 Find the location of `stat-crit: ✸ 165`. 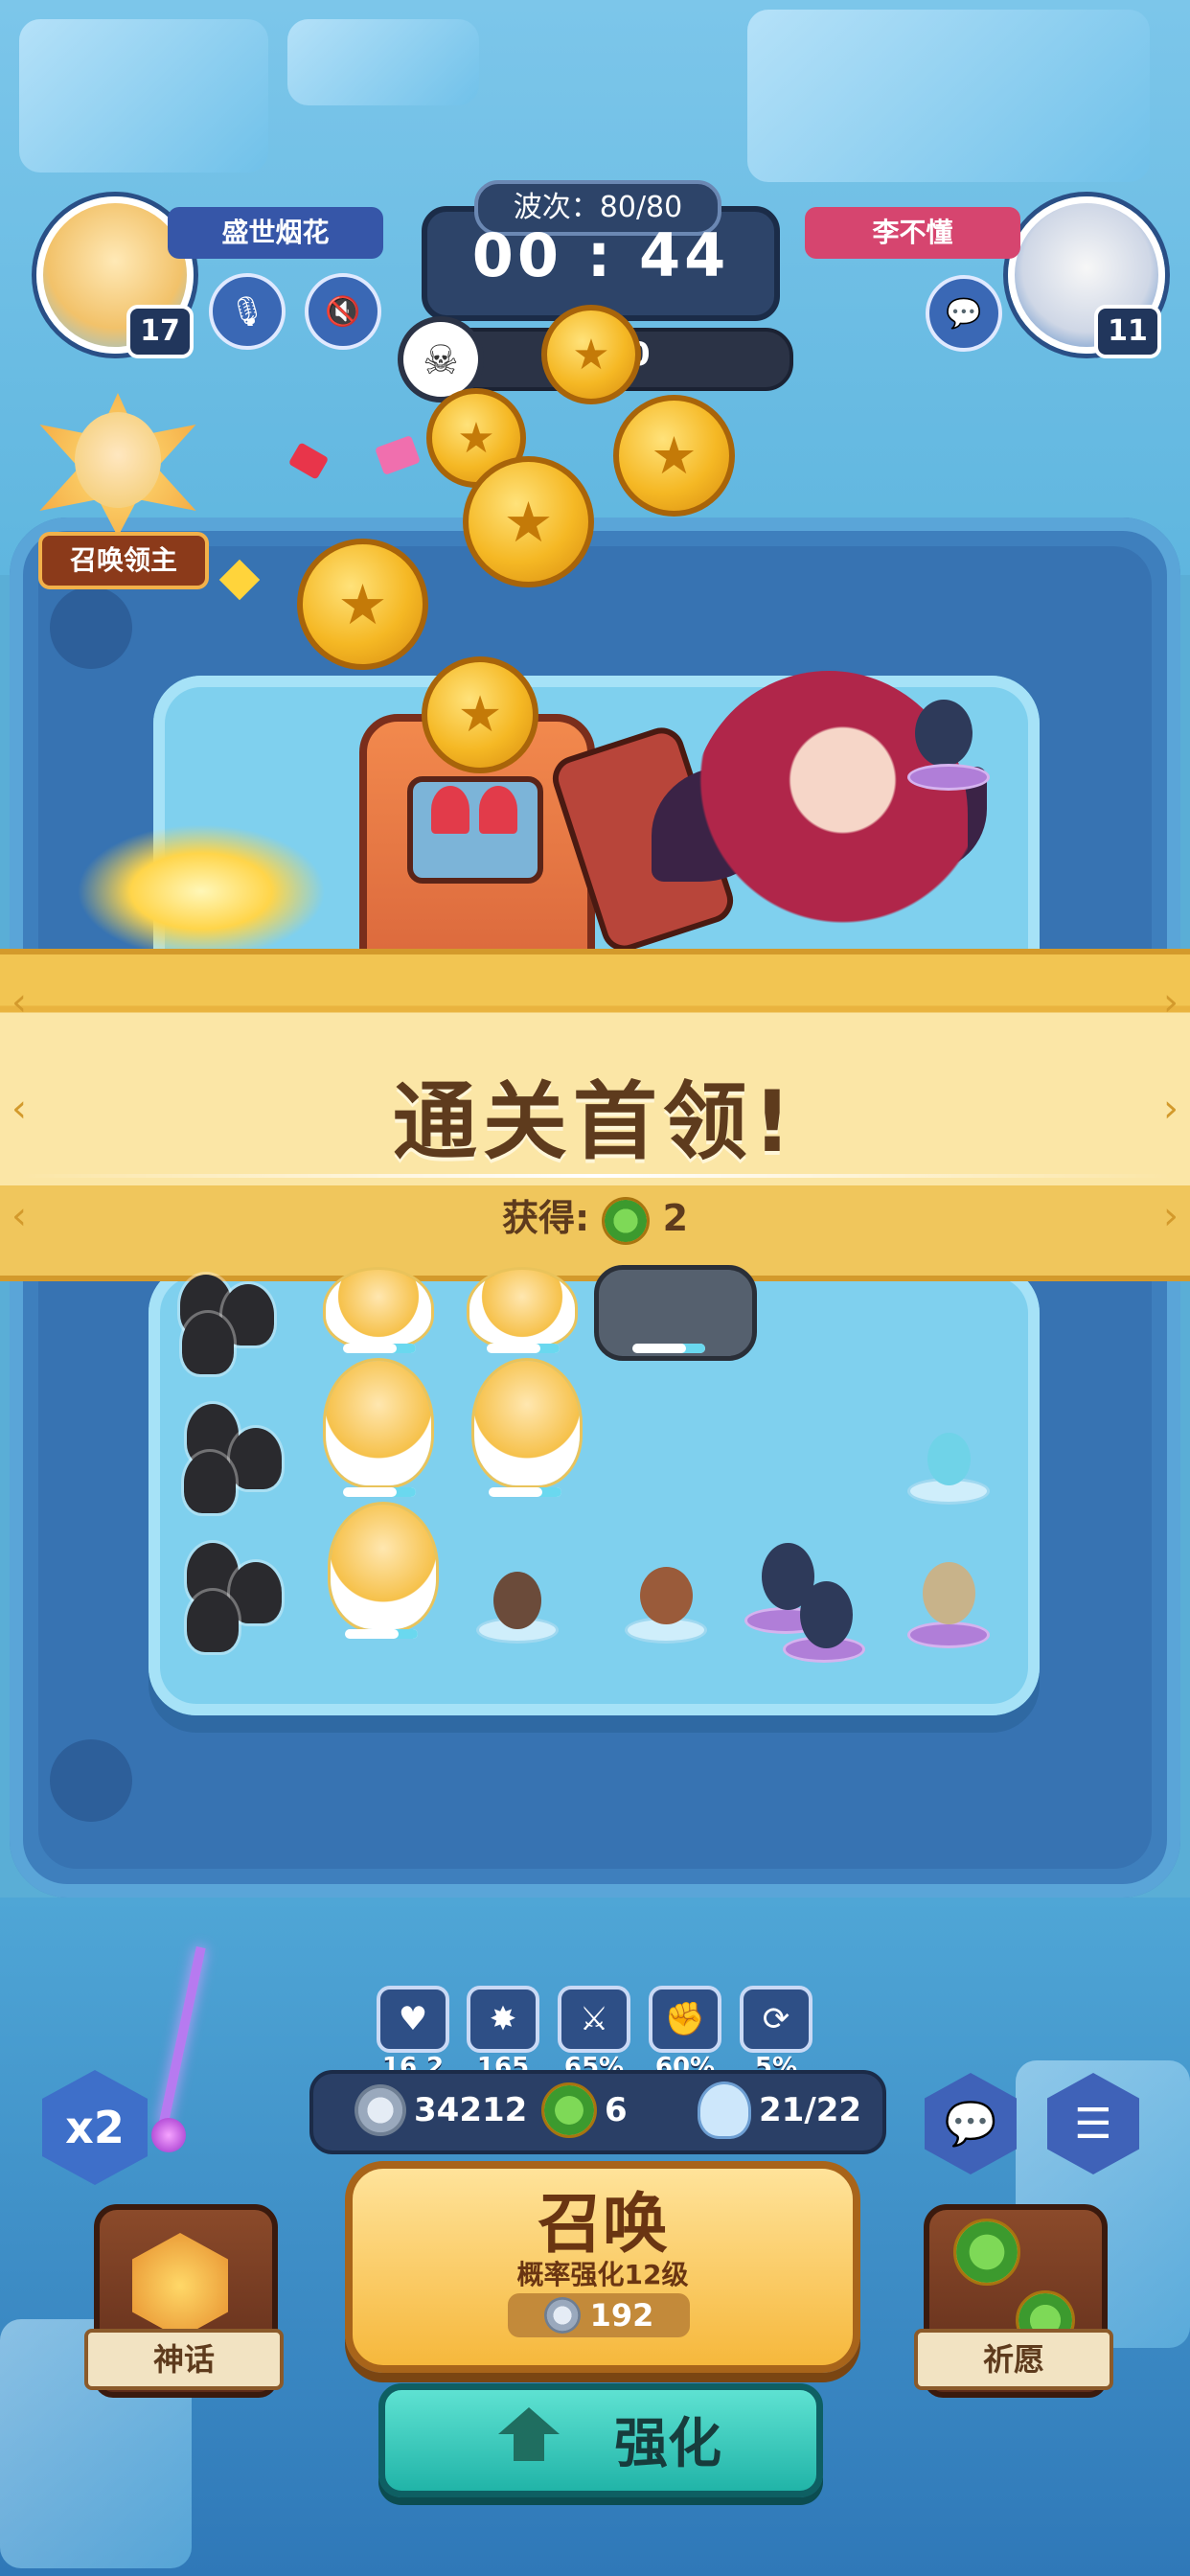

stat-crit: ✸ 165 is located at coordinates (503, 2034).